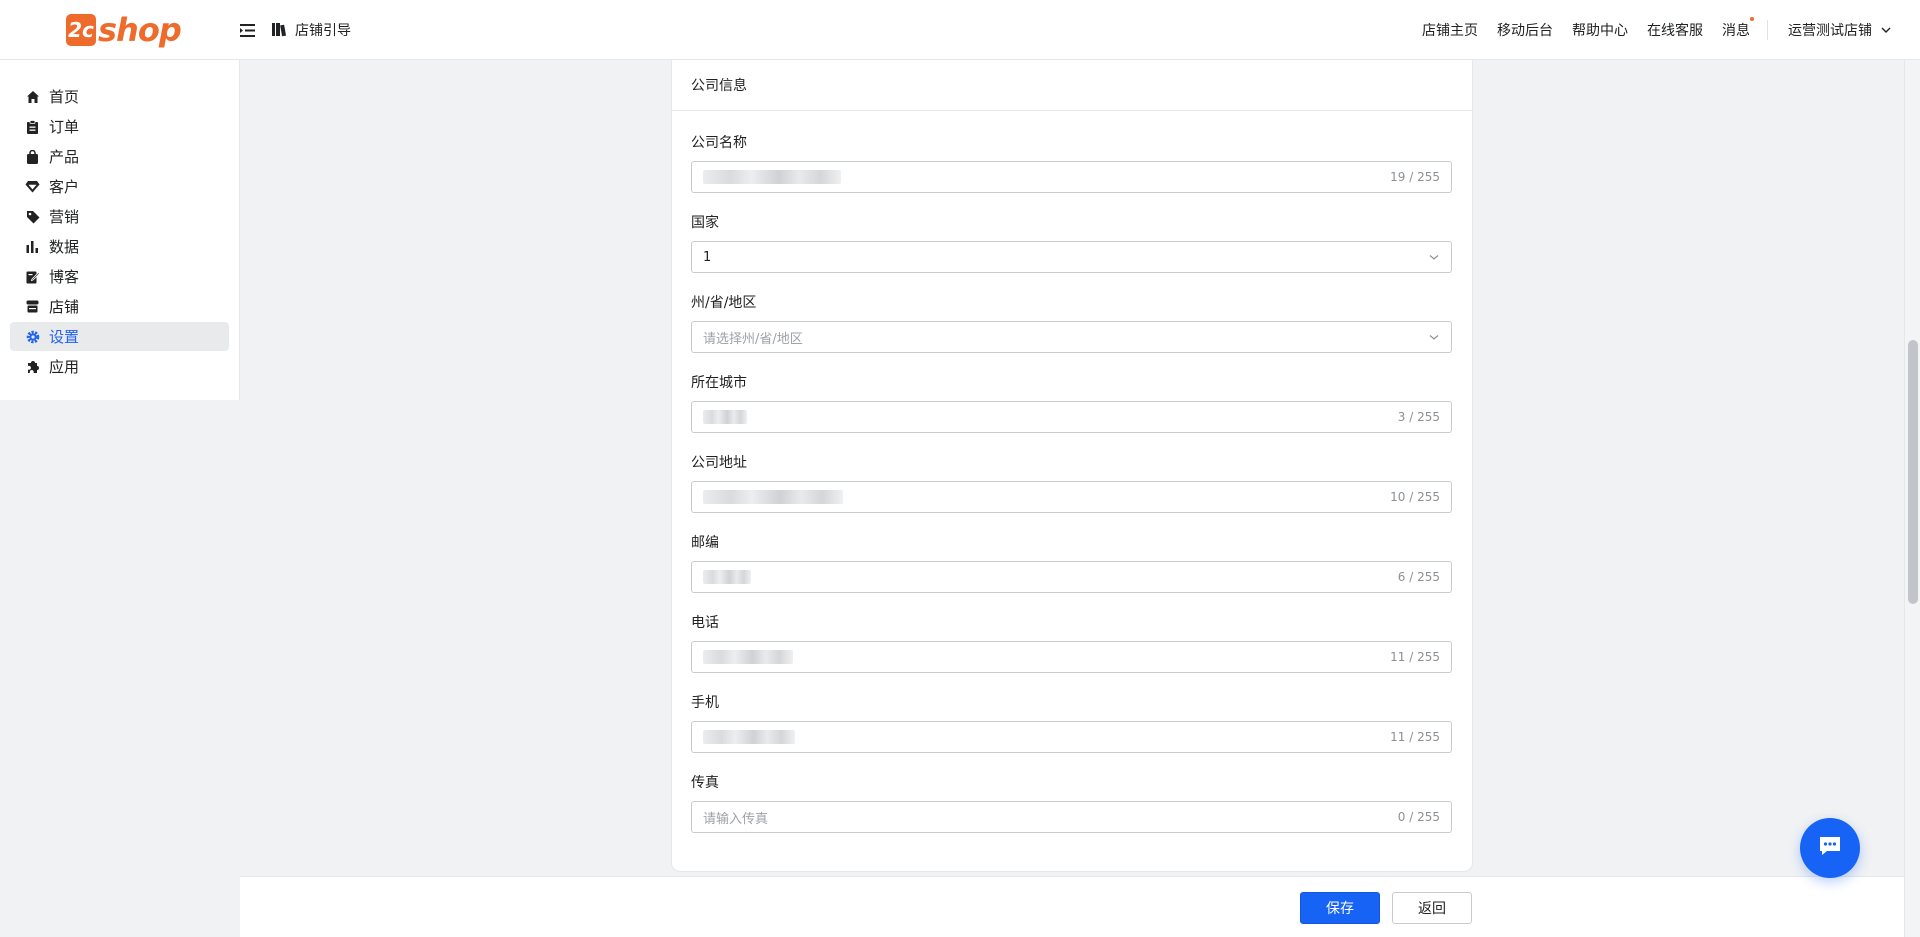 The image size is (1920, 937). I want to click on fax-field: 传真 请输入传真 0 / 255, so click(1071, 803).